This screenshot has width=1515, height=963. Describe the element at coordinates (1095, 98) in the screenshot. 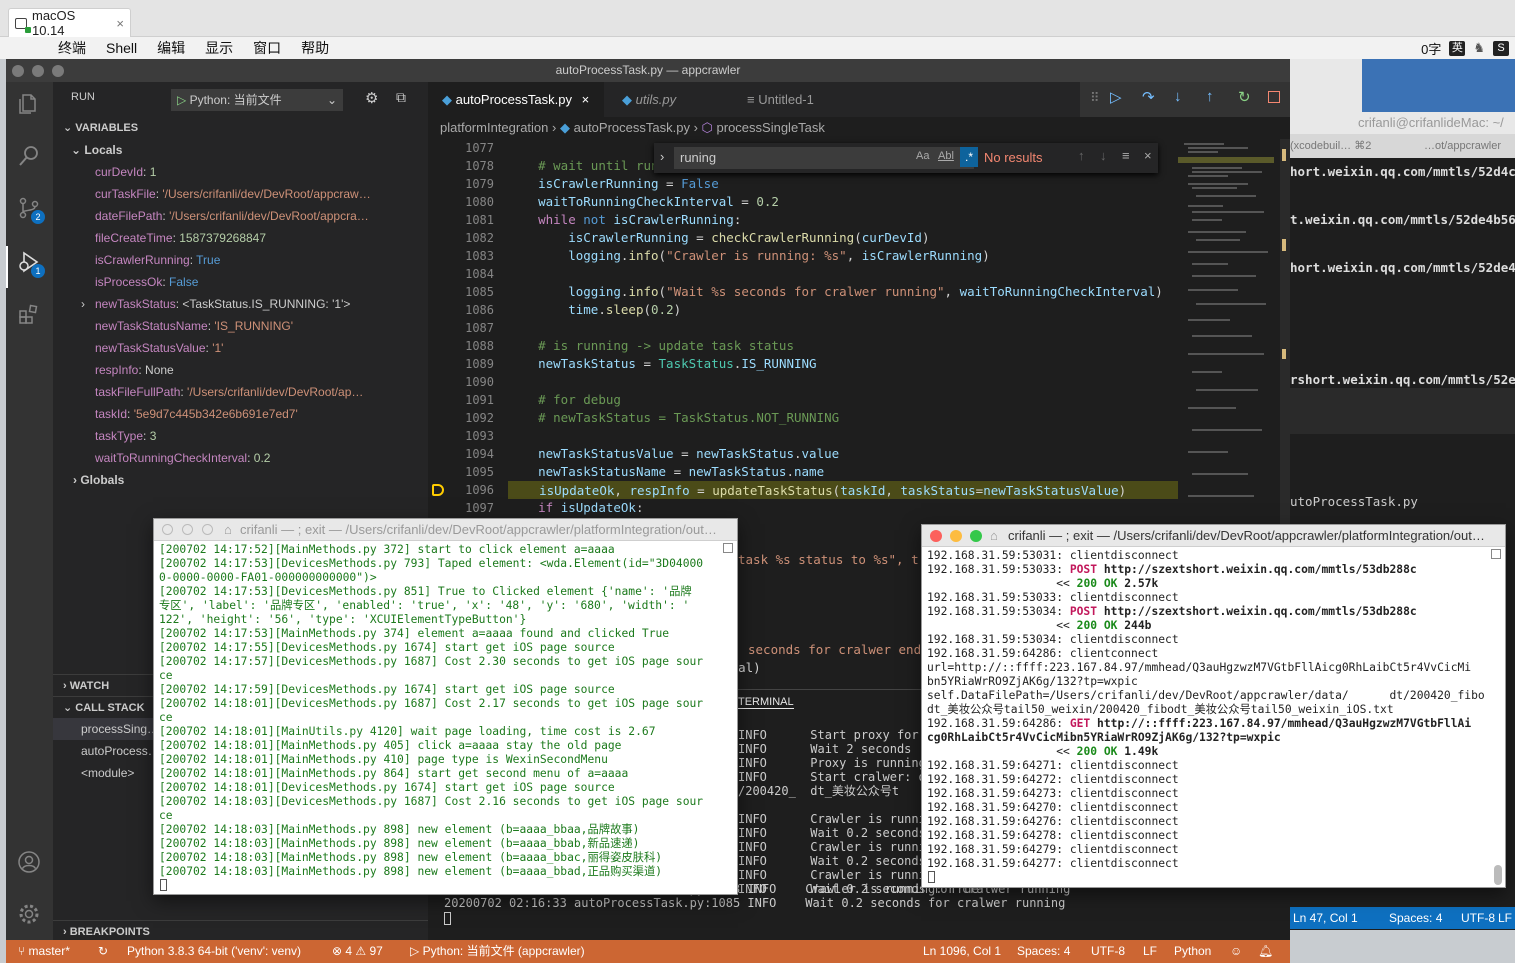

I see `drag-handle-icon: ⠿` at that location.